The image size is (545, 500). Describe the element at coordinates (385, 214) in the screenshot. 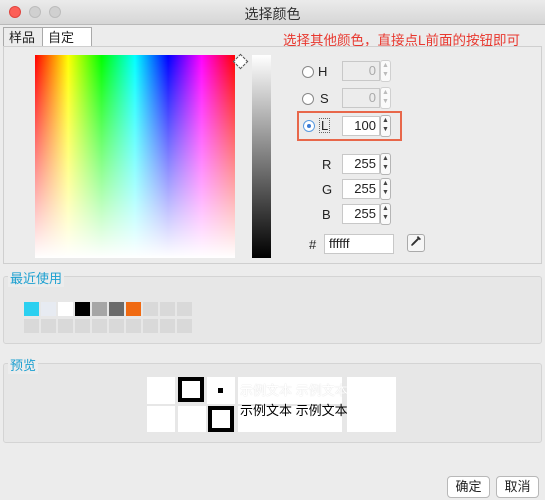

I see `stepper-b: ▲ ▼` at that location.